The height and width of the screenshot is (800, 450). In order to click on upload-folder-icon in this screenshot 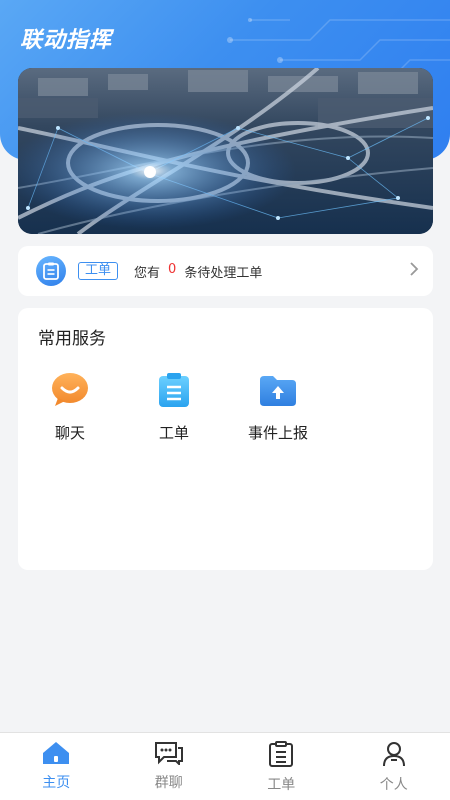, I will do `click(278, 392)`.